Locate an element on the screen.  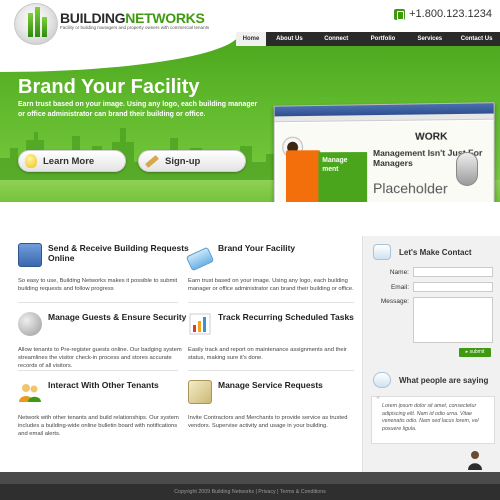
signup-label: Sign-up is located at coordinates (183, 161).